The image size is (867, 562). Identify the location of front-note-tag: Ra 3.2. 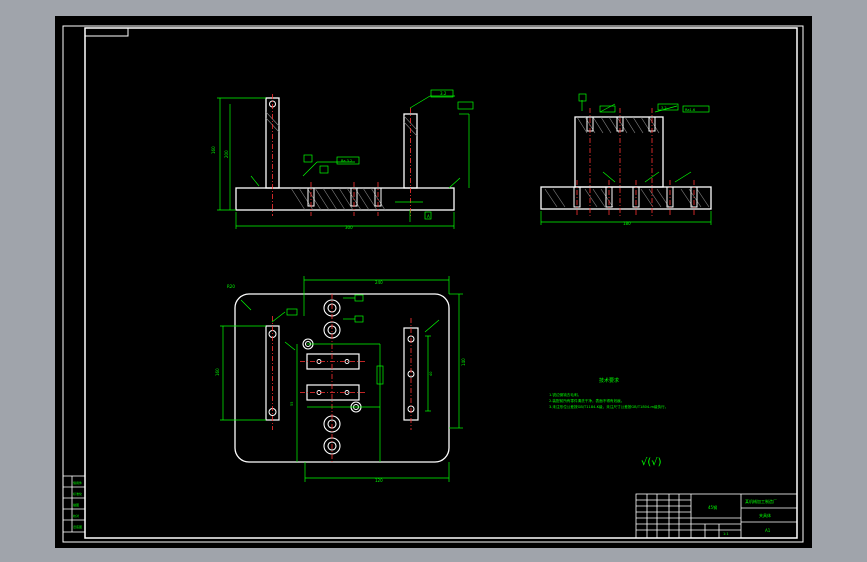
(346, 161).